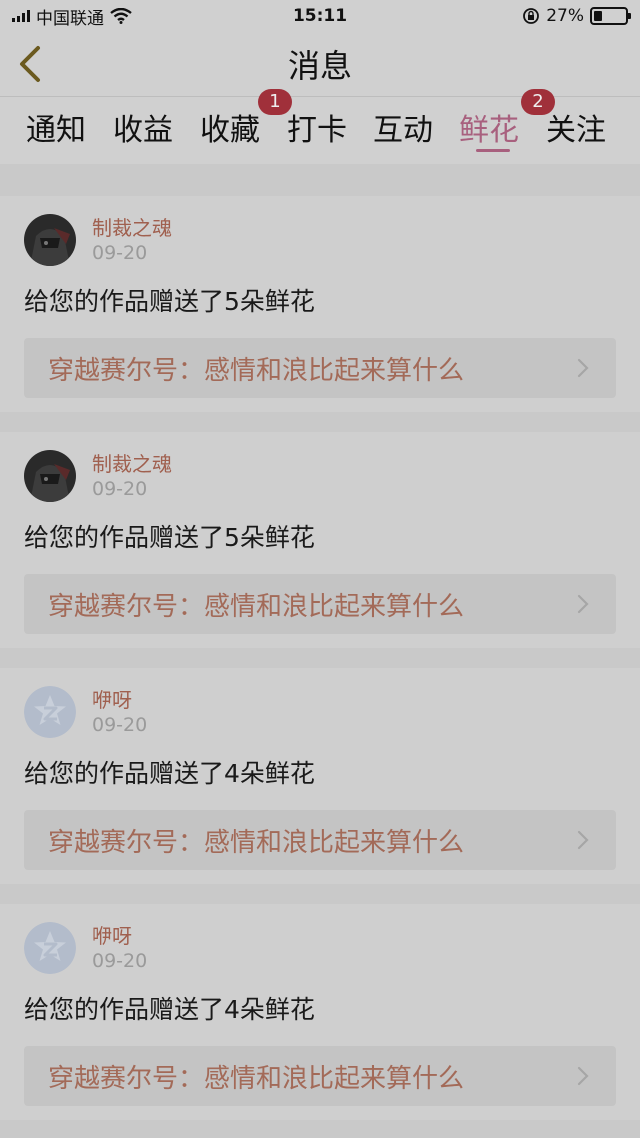 The image size is (640, 1138). I want to click on page-title: 消息, so click(319, 66).